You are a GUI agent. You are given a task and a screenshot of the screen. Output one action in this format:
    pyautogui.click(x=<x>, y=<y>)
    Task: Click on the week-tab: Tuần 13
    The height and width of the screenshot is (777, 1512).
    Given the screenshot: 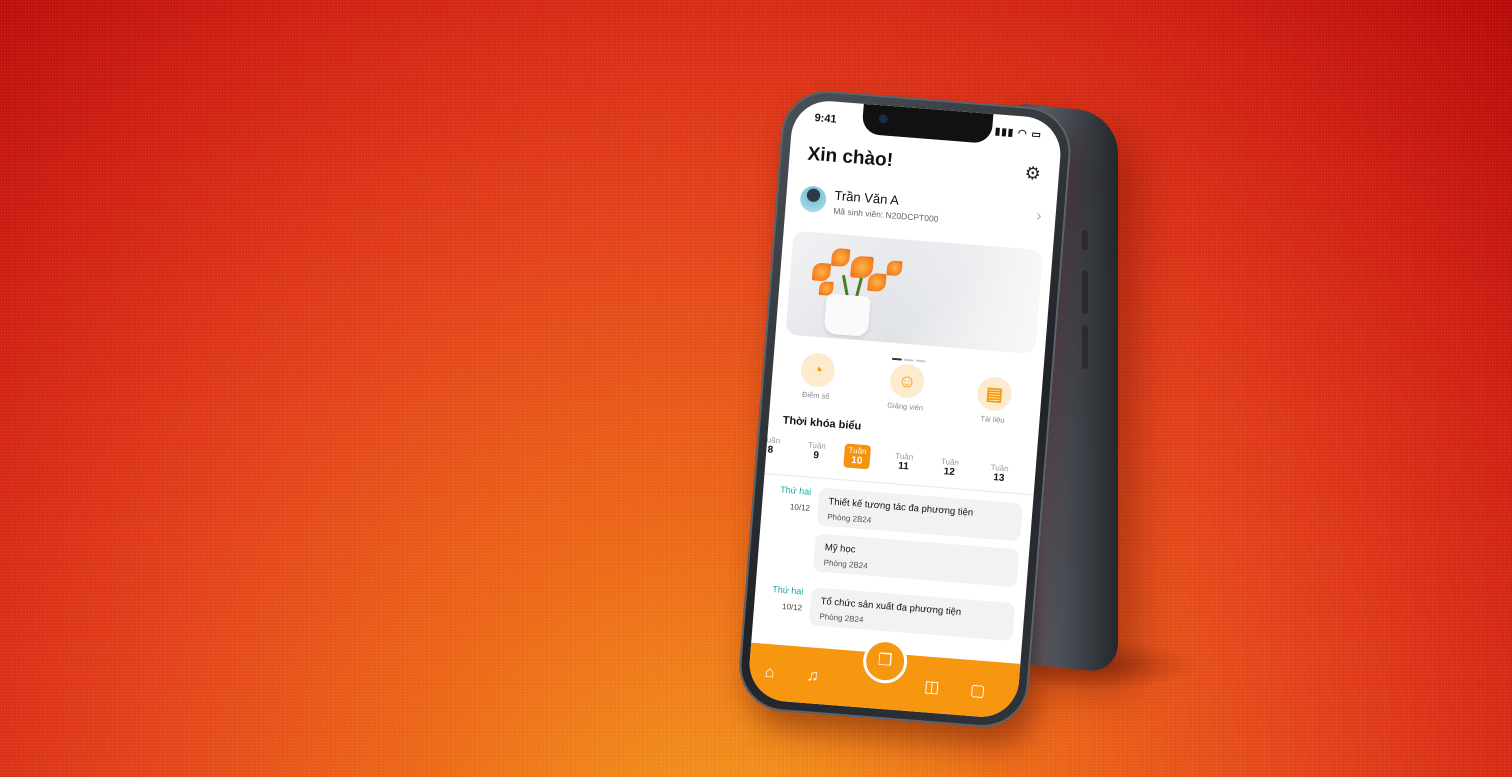 What is the action you would take?
    pyautogui.click(x=998, y=473)
    